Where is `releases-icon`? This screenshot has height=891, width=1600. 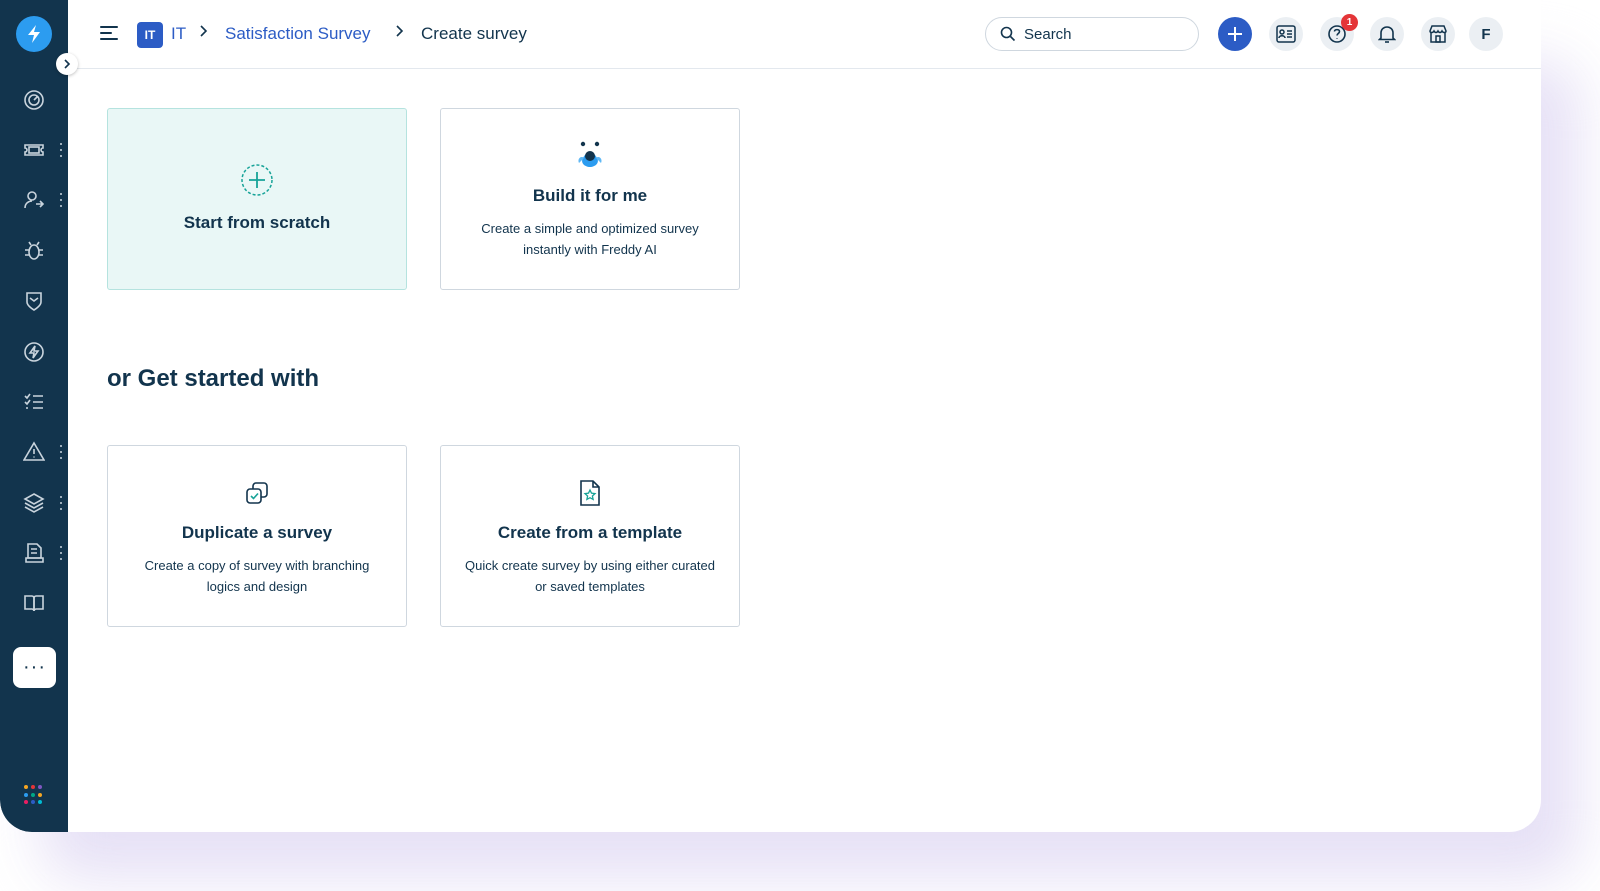 releases-icon is located at coordinates (34, 352).